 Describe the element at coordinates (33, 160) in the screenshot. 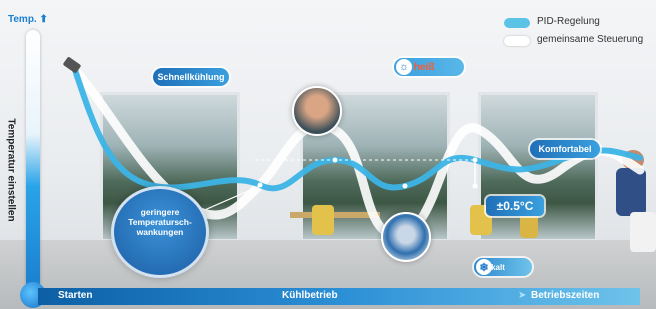

I see `thermometer` at that location.